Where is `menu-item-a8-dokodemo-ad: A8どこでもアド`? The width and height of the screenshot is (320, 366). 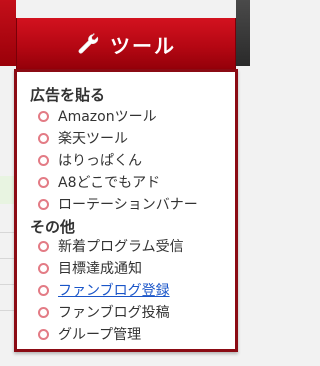 menu-item-a8-dokodemo-ad: A8どこでもアド is located at coordinates (99, 182).